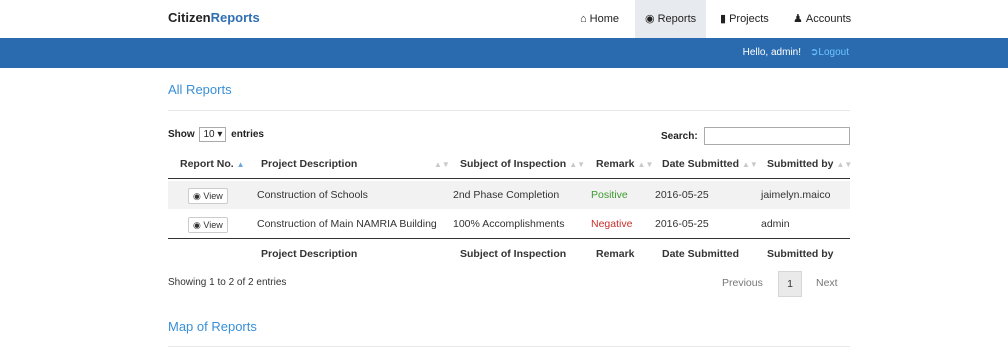  I want to click on all-reports-heading: All Reports, so click(200, 89).